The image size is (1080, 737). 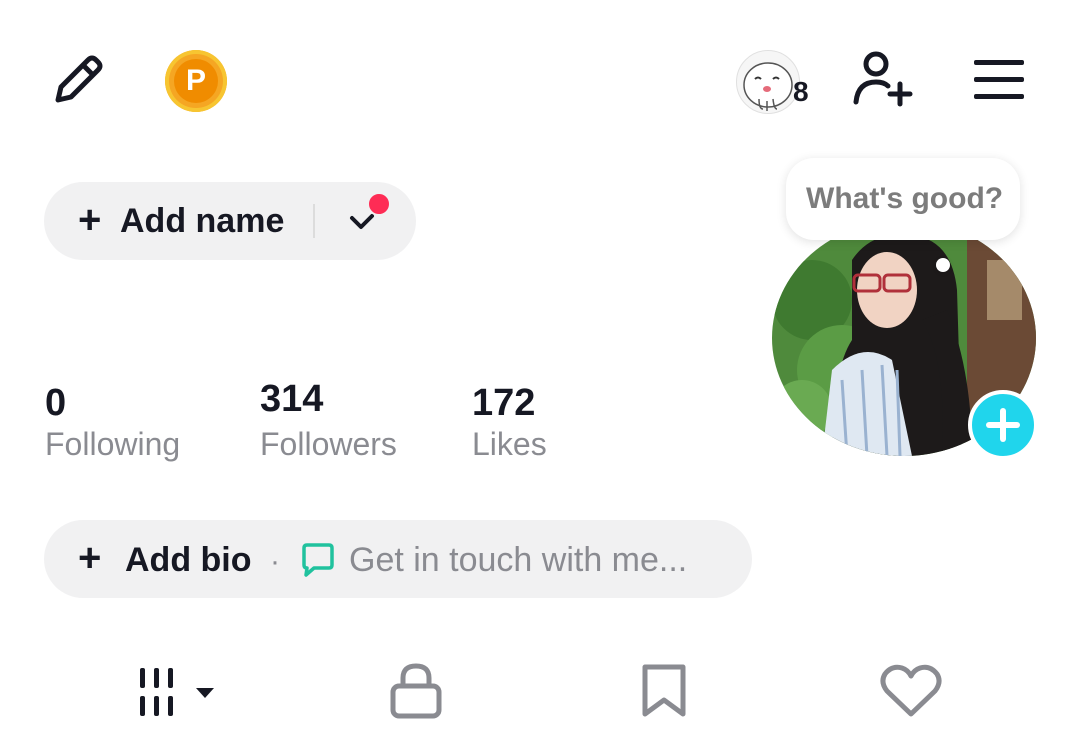 What do you see at coordinates (178, 692) in the screenshot?
I see `grid-icon` at bounding box center [178, 692].